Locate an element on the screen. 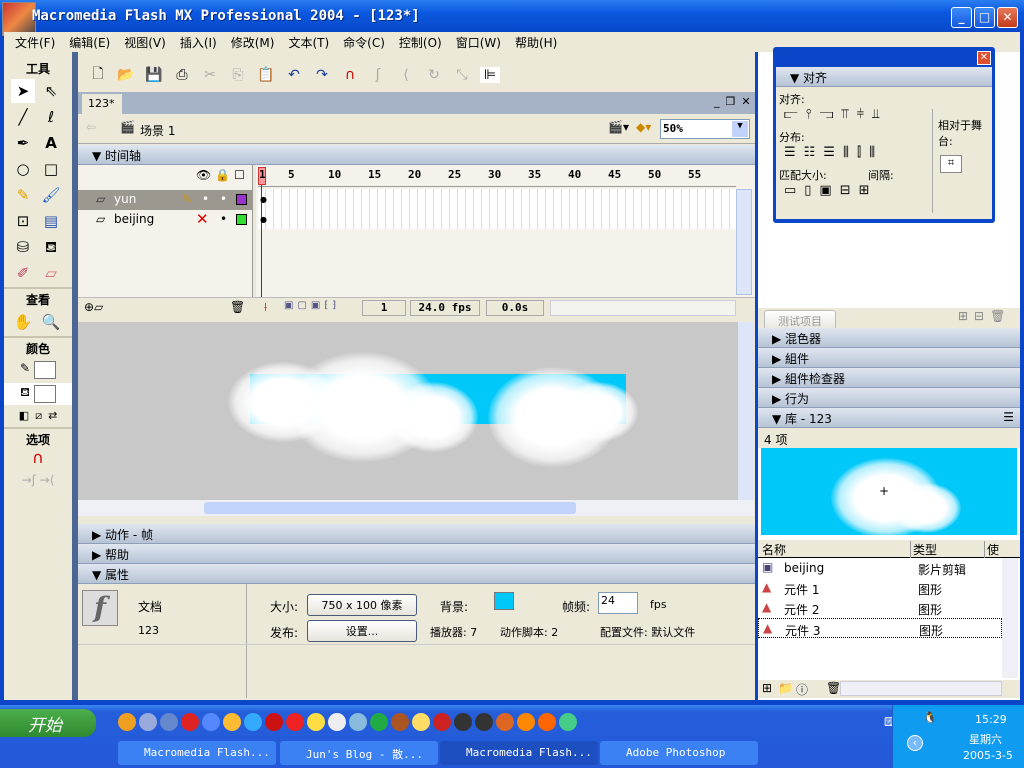  library-hscrollbar is located at coordinates (921, 688).